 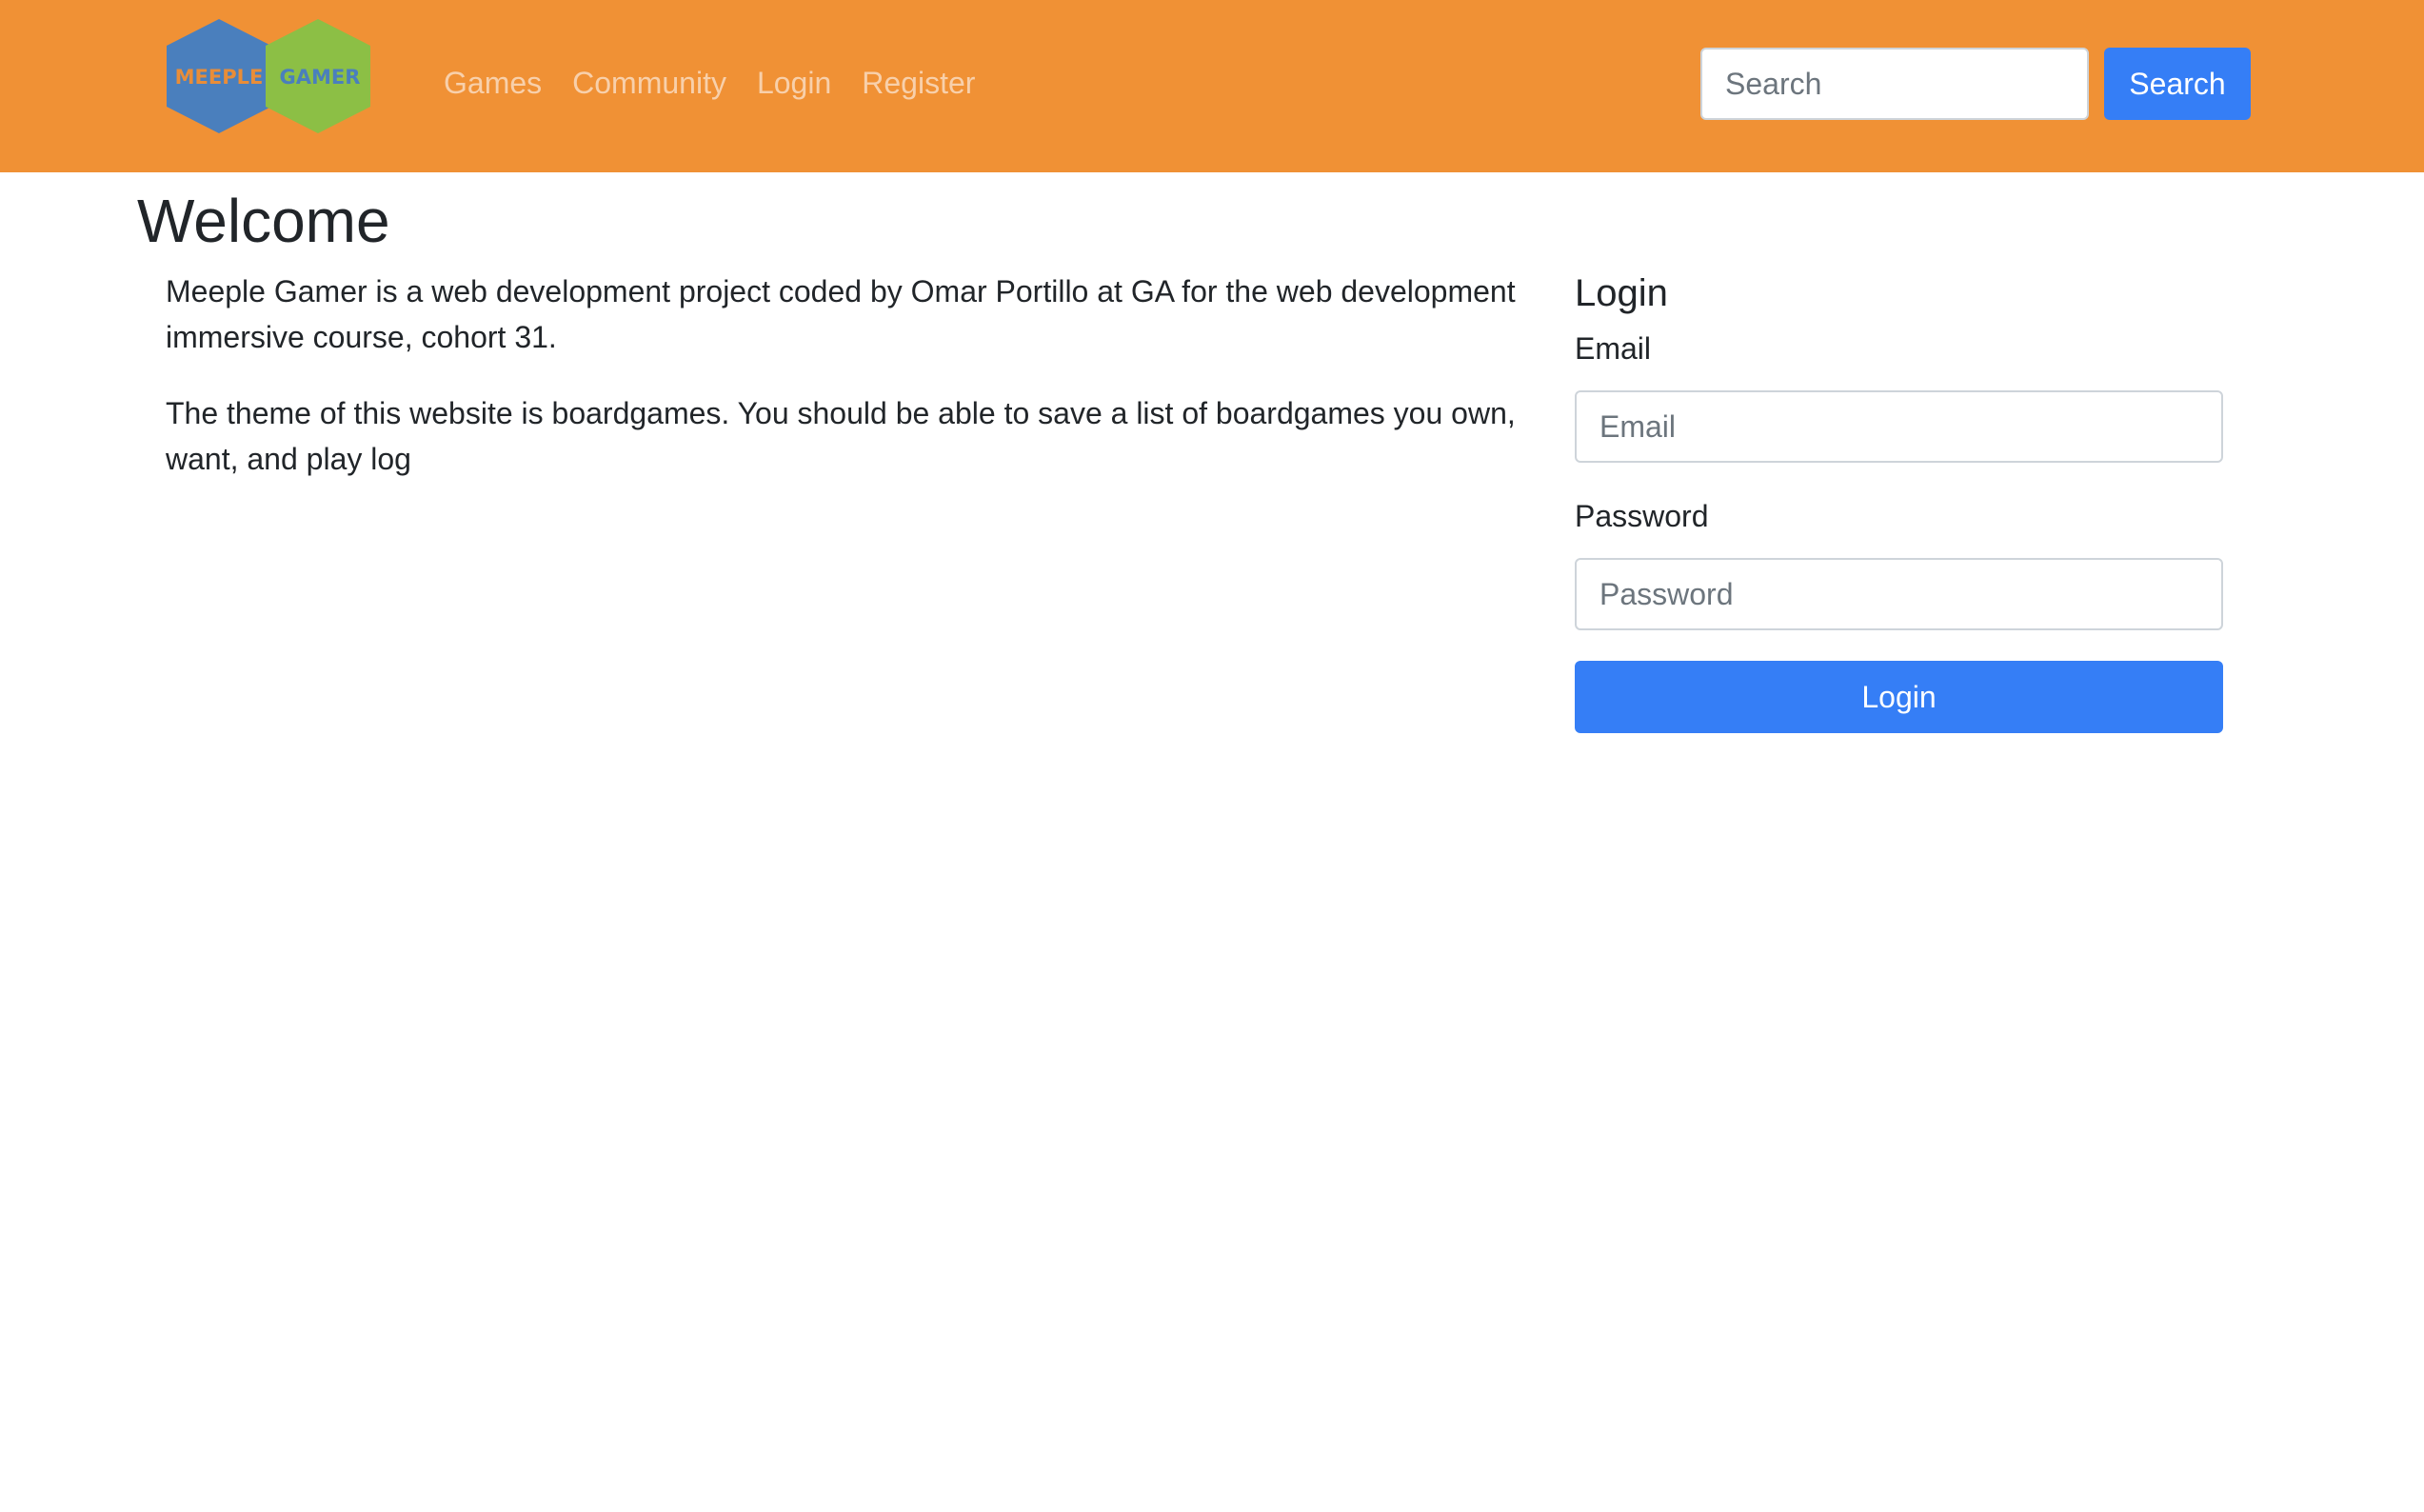 What do you see at coordinates (649, 83) in the screenshot?
I see `nav-link-community: Community` at bounding box center [649, 83].